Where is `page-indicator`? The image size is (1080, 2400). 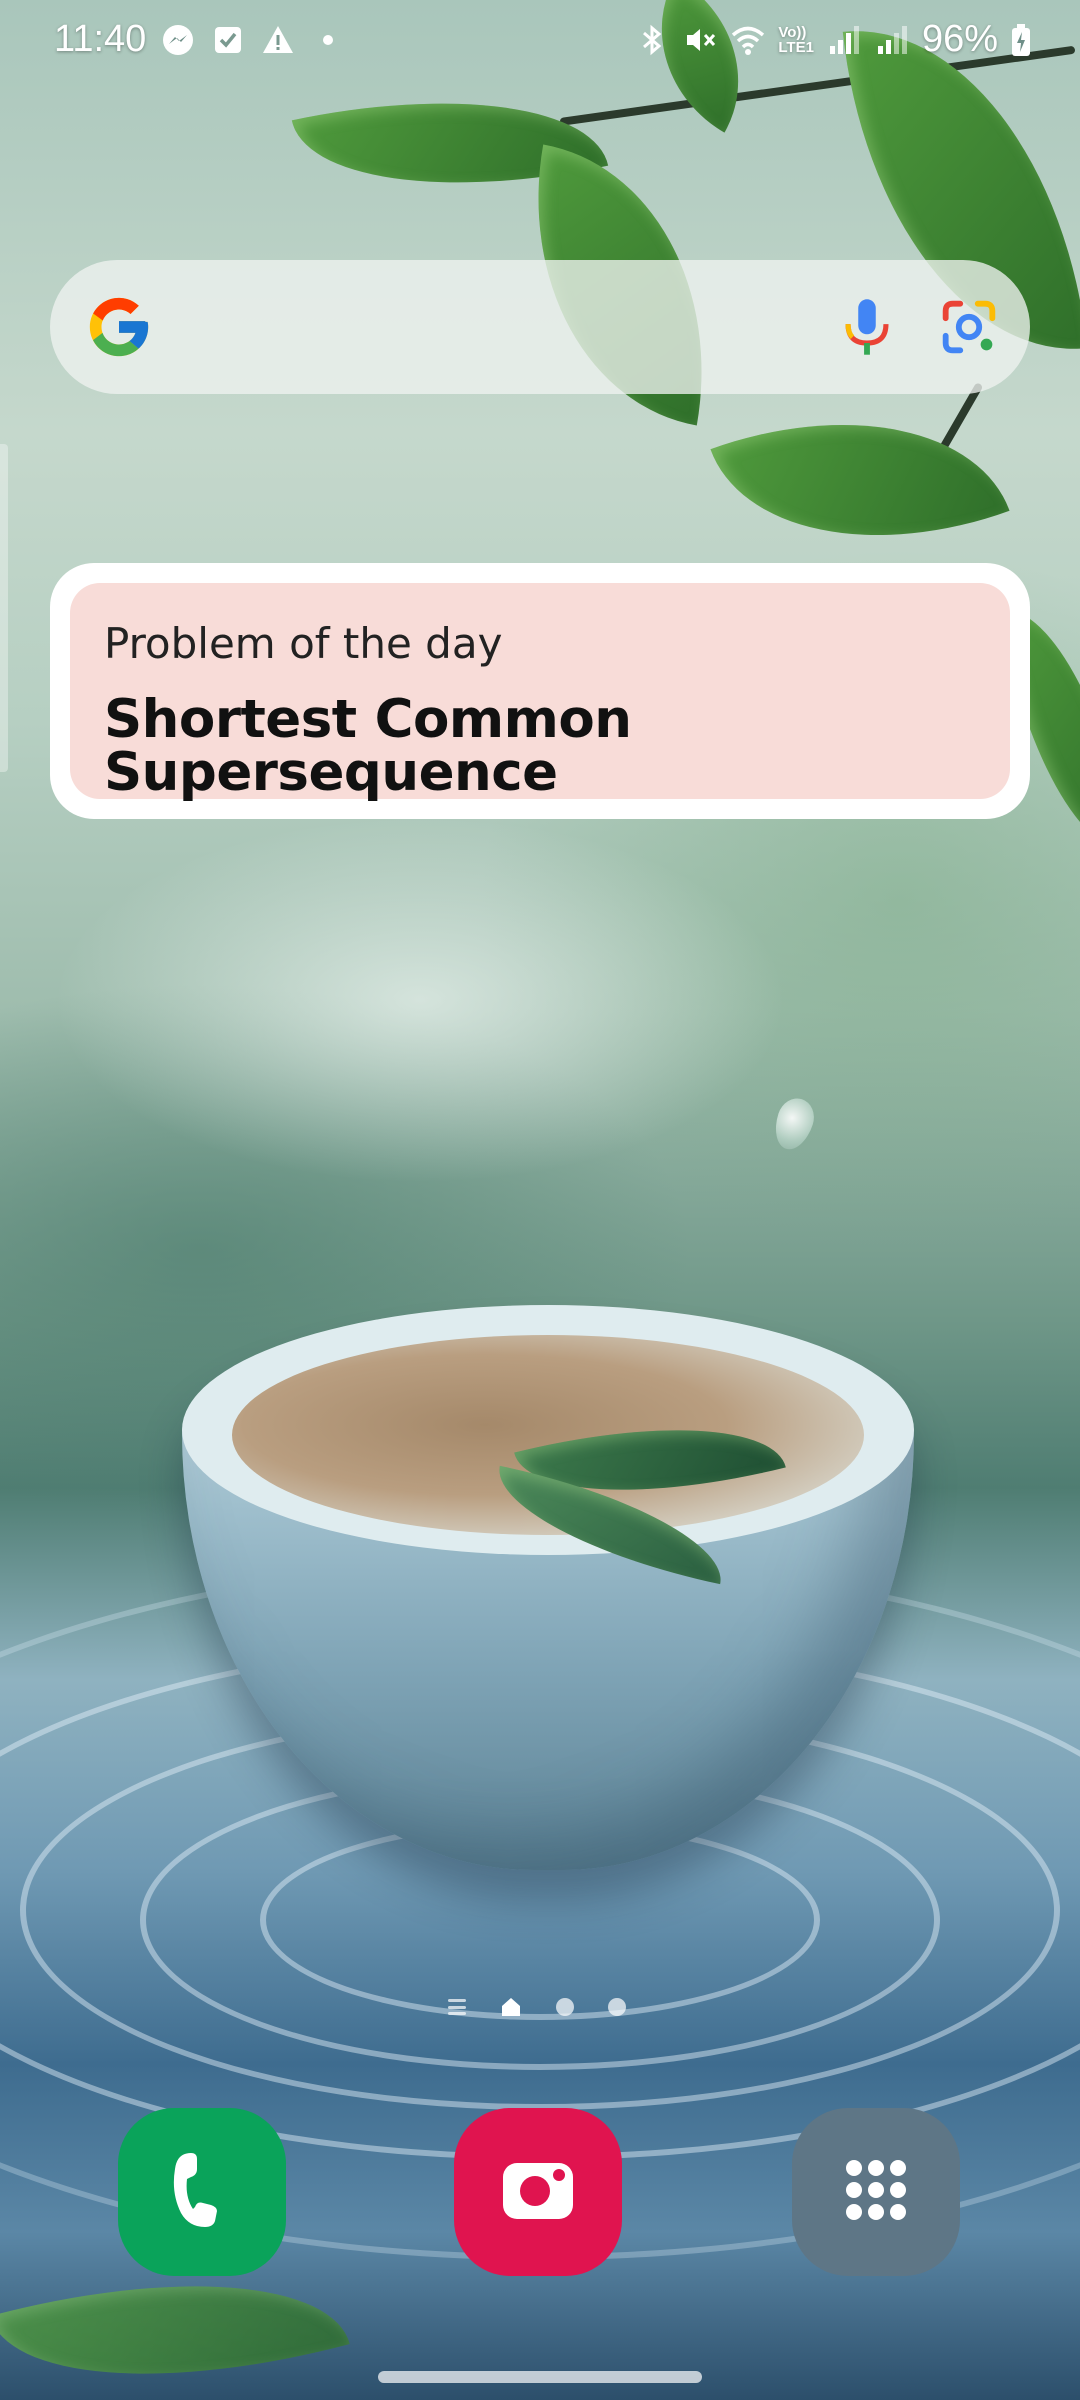 page-indicator is located at coordinates (537, 2007).